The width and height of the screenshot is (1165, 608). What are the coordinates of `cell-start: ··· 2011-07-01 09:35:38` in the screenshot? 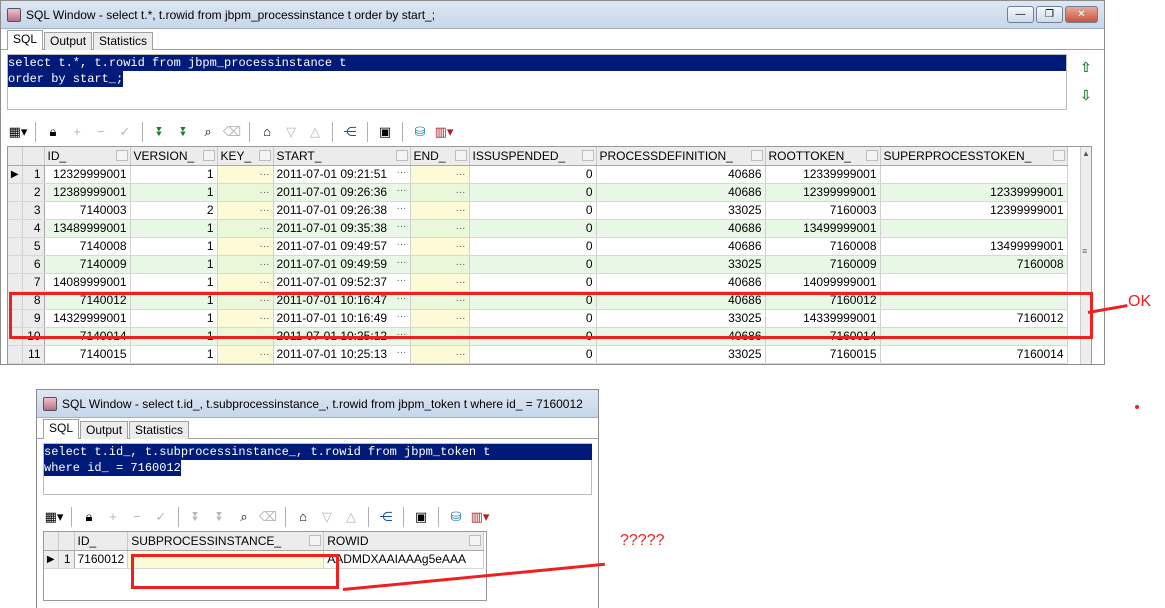 It's located at (342, 228).